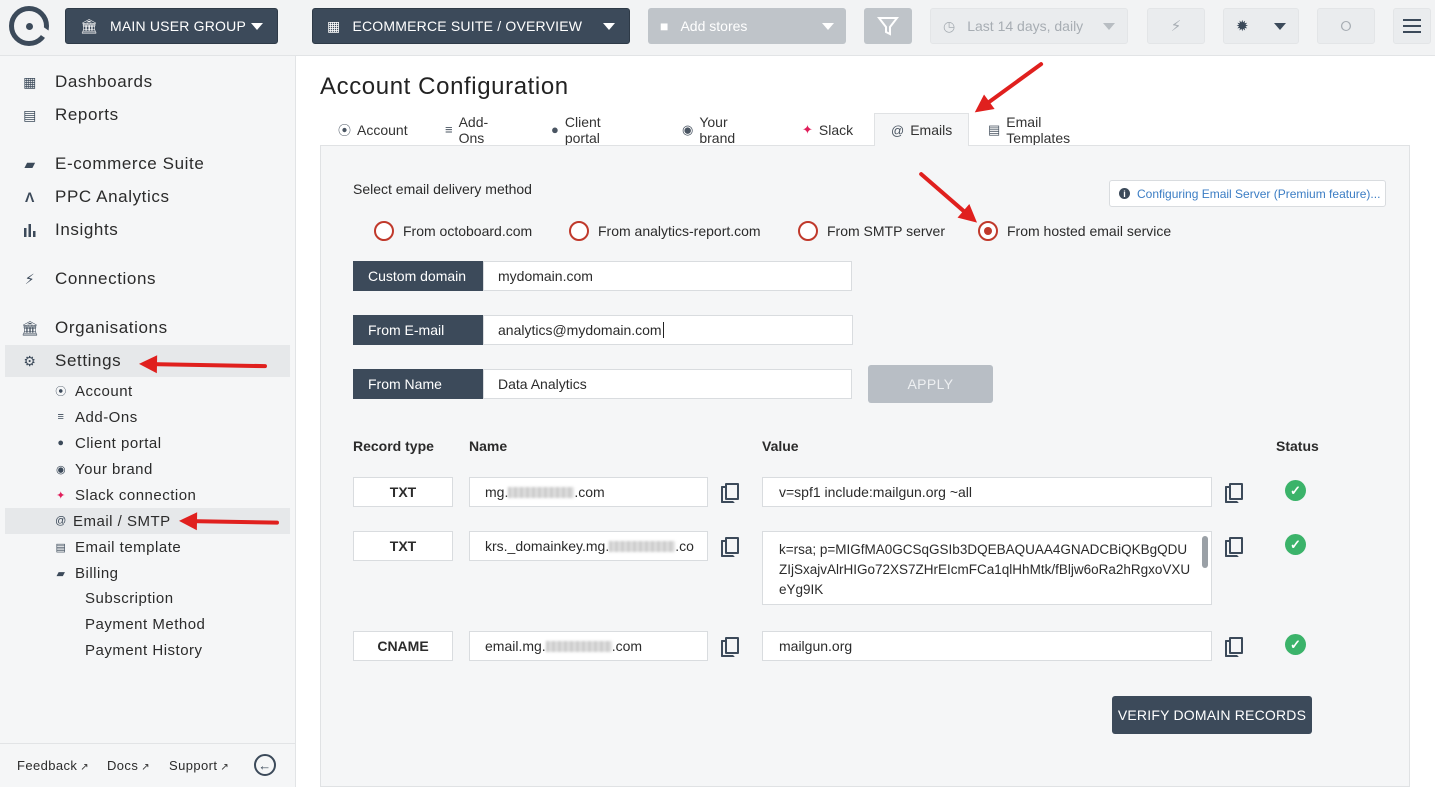  I want to click on theme-dropdown: ✹, so click(1261, 26).